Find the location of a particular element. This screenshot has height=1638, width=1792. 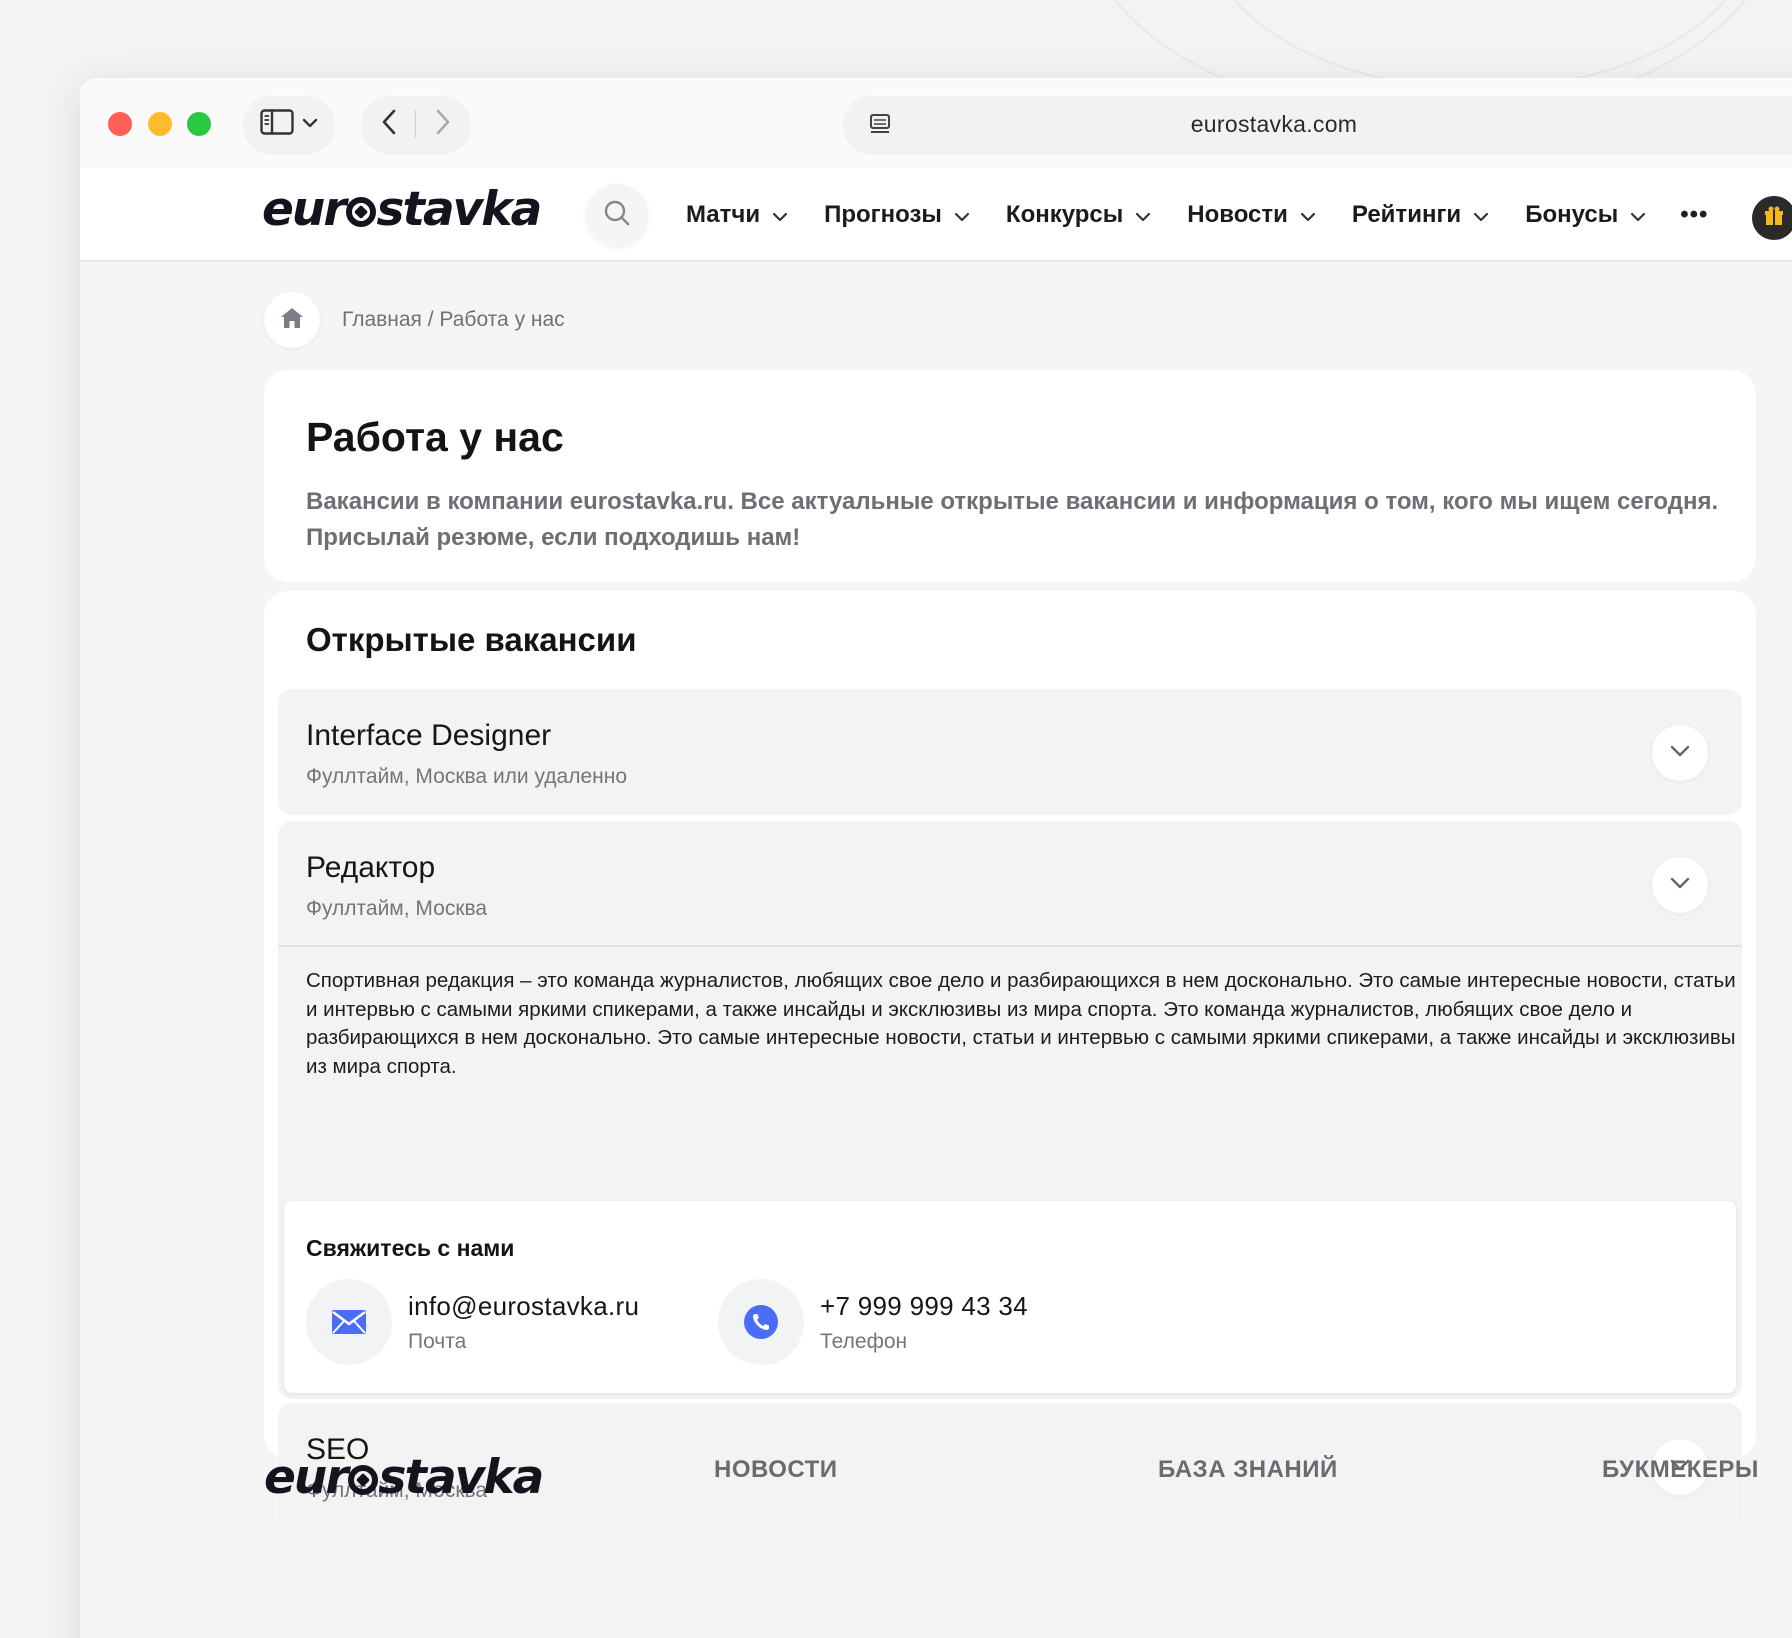

nav-item-label: Новости is located at coordinates (1237, 214).